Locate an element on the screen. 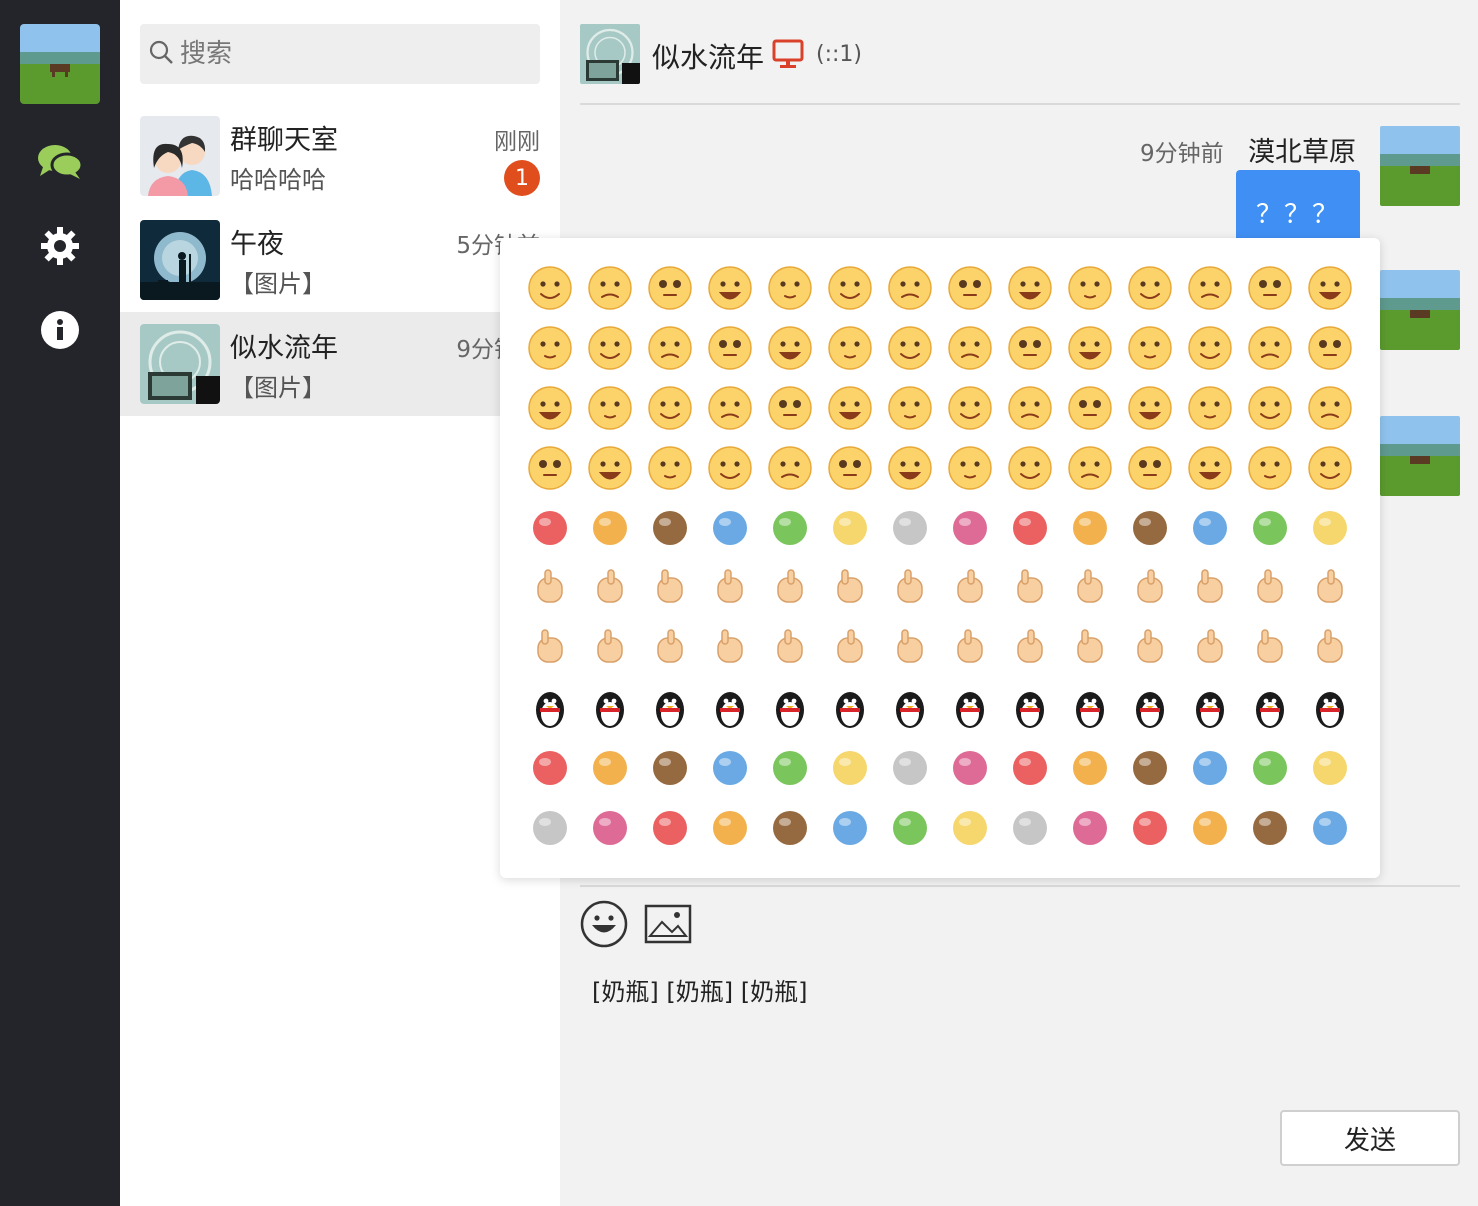 This screenshot has width=1478, height=1206. emoji-sofa is located at coordinates (550, 768).